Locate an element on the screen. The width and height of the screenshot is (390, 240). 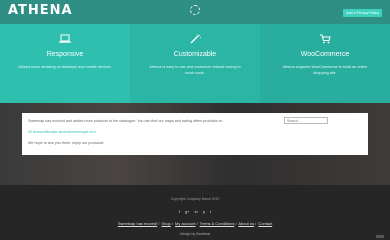
footer-link-shop: Shop is located at coordinates (165, 223).